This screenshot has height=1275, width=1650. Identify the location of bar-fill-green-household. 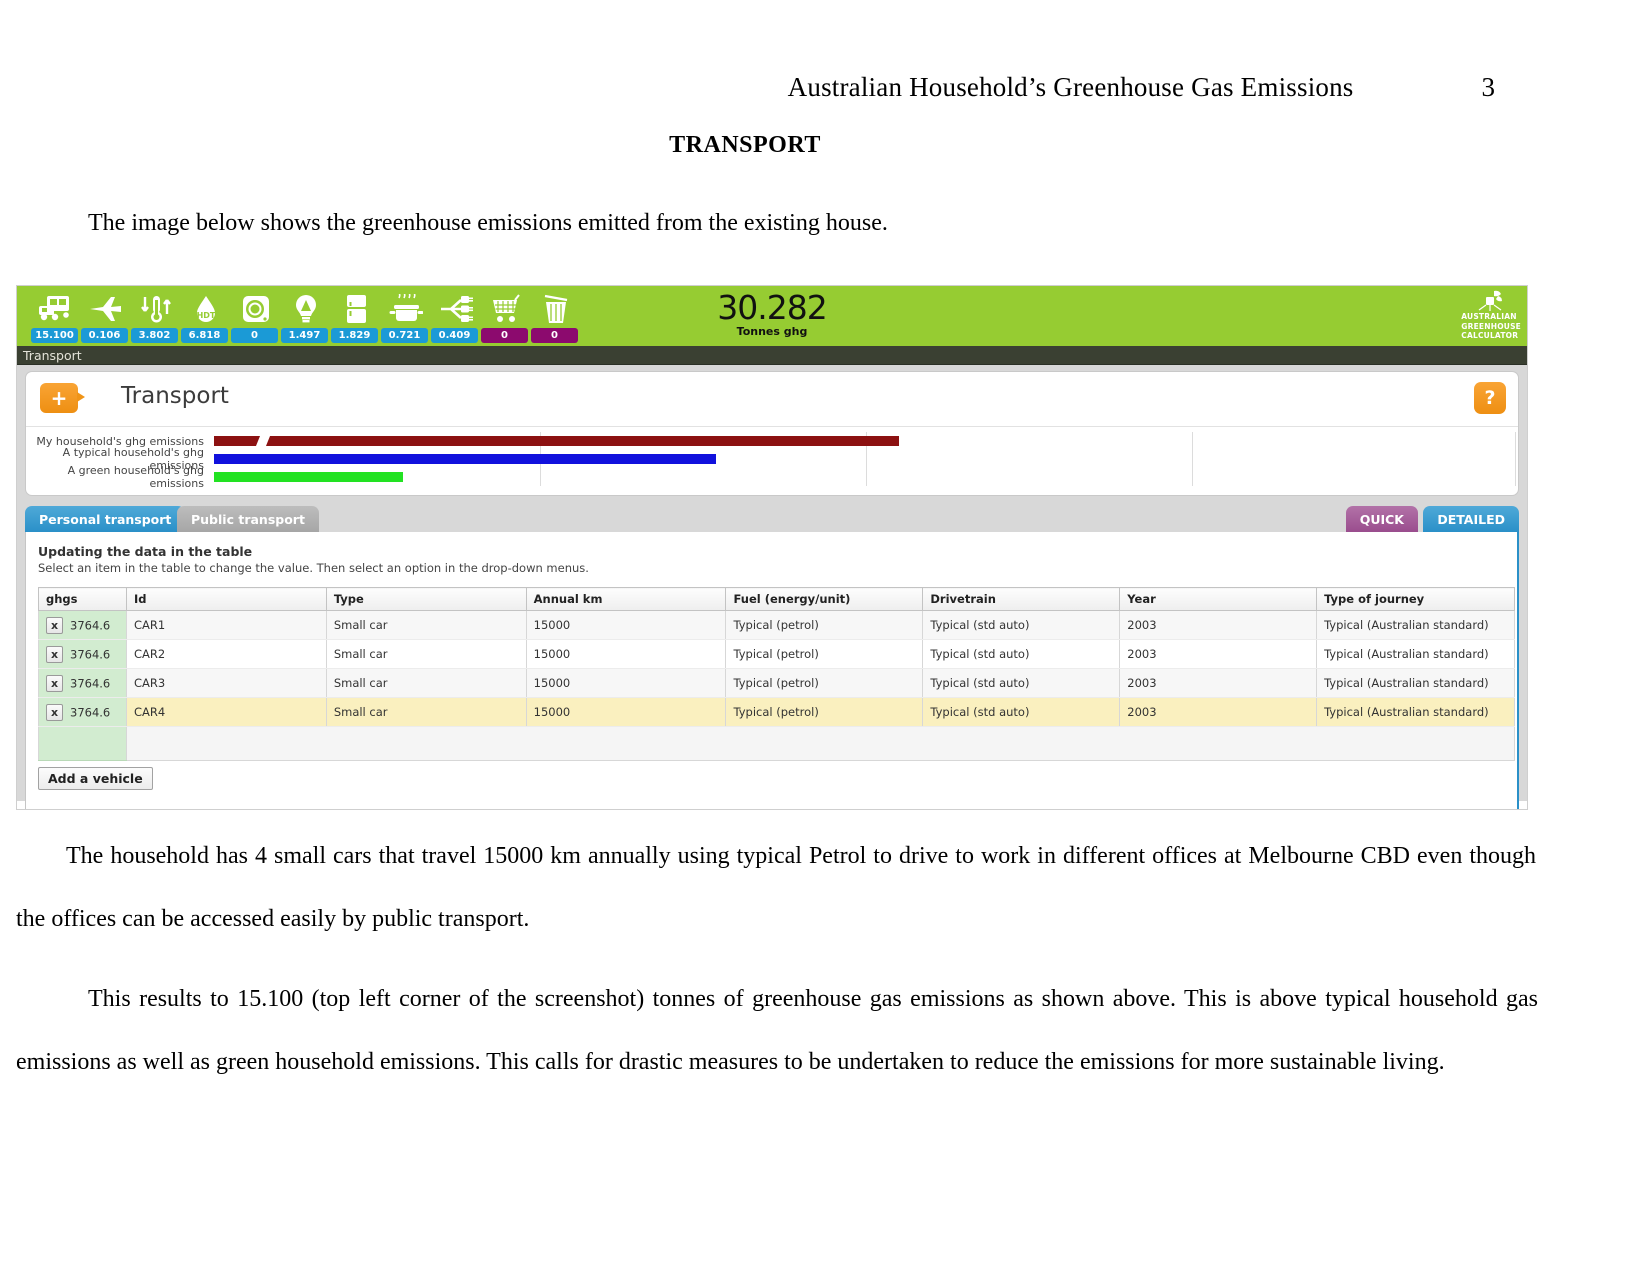
(309, 477).